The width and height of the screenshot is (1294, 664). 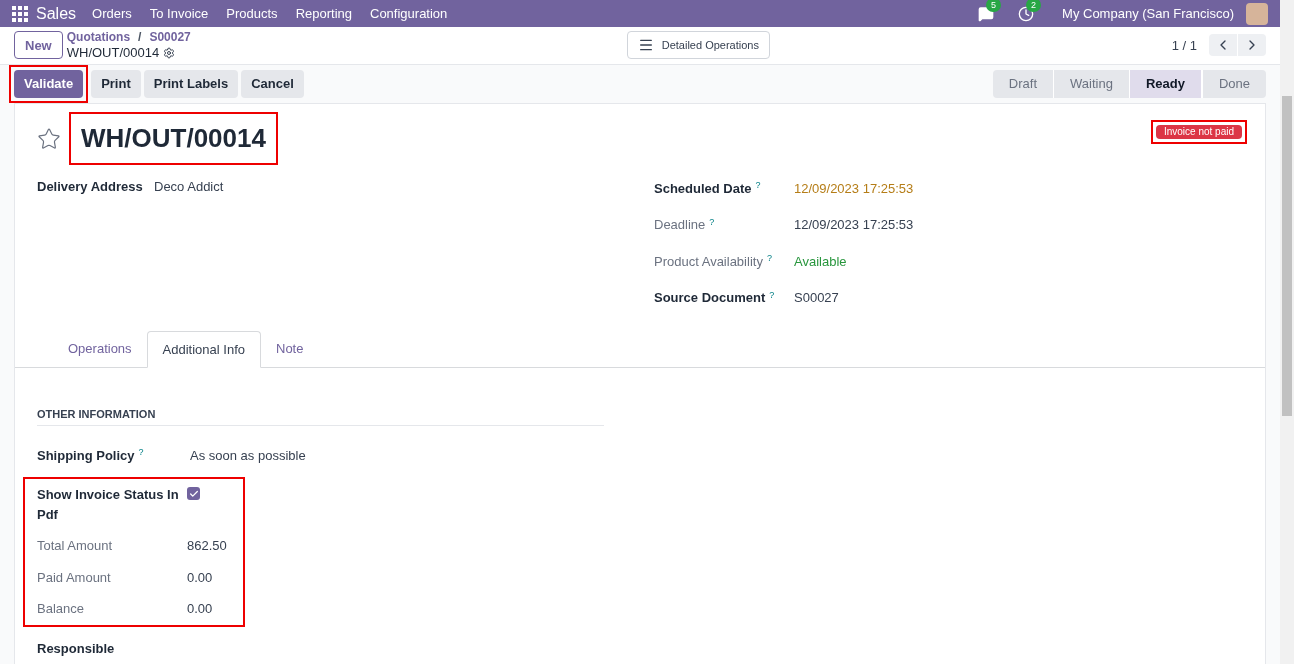 What do you see at coordinates (248, 455) in the screenshot?
I see `field-value: As soon as possible` at bounding box center [248, 455].